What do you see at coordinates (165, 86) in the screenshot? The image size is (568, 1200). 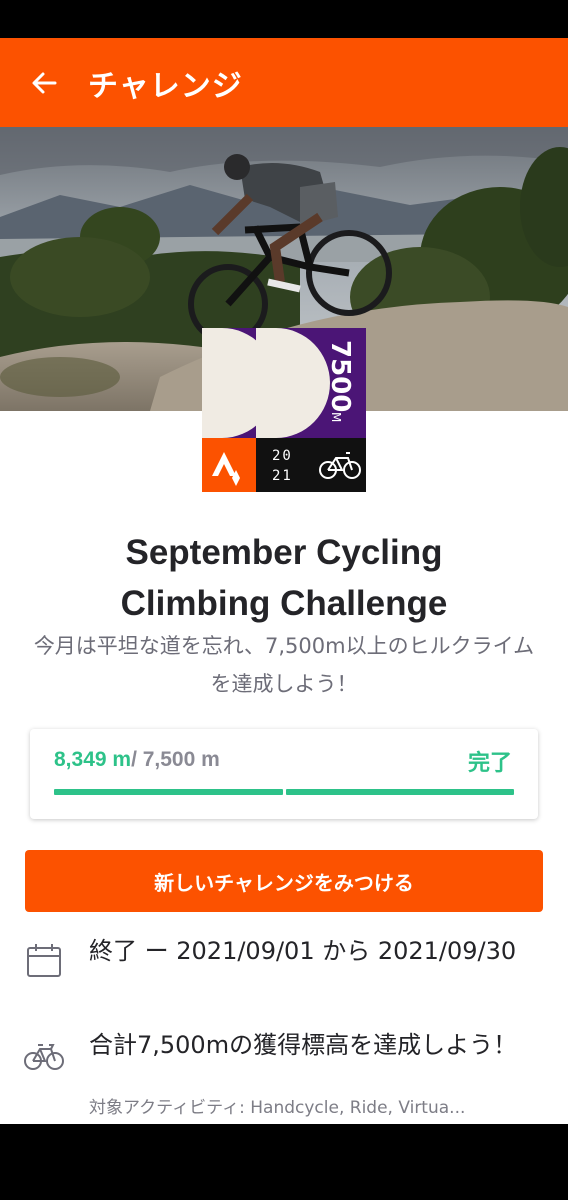 I see `page-title: チャレンジ` at bounding box center [165, 86].